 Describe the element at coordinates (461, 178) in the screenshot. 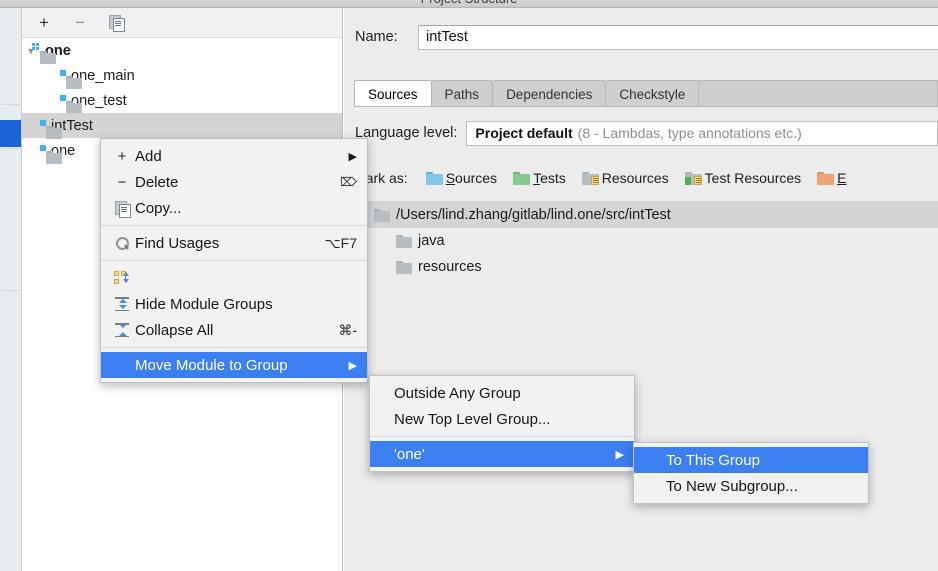

I see `mark-as-sources-button: Sources` at that location.